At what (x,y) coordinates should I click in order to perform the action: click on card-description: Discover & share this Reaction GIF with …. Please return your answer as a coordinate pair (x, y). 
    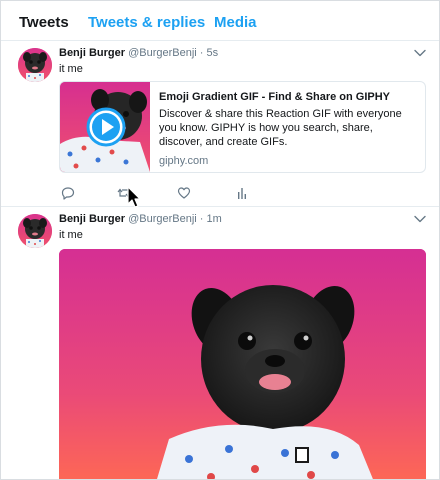
    Looking at the image, I should click on (280, 128).